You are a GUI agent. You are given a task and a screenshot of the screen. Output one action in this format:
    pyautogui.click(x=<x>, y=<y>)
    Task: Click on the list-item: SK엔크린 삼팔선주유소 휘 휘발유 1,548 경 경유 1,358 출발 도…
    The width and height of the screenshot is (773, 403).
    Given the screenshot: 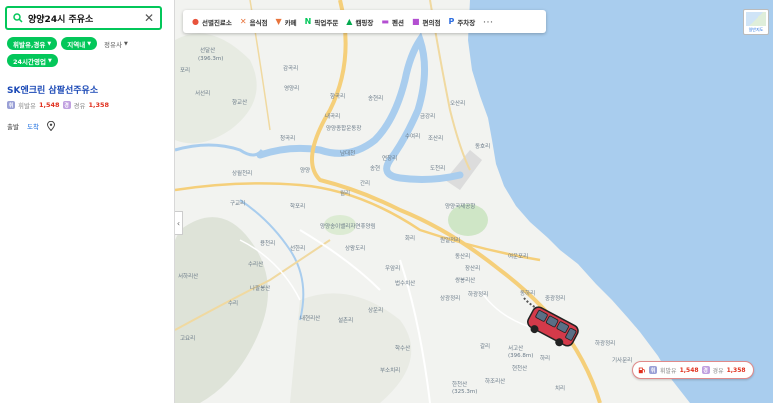 What is the action you would take?
    pyautogui.click(x=89, y=107)
    